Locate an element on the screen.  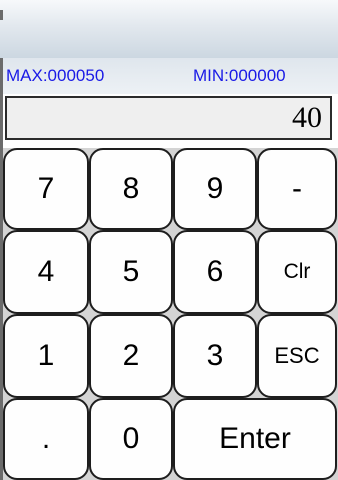
enter-button: Enter is located at coordinates (255, 439).